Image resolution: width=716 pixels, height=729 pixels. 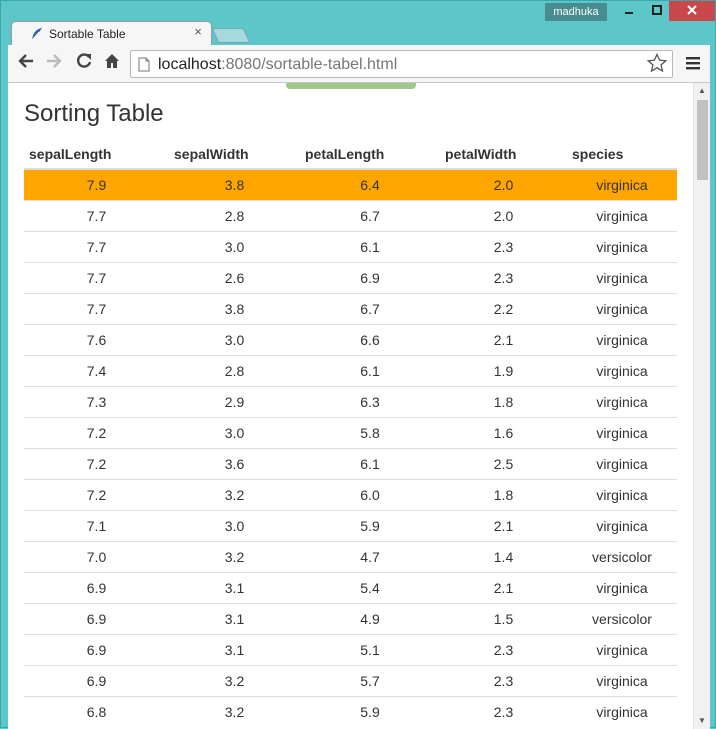 I want to click on scrollbar-thumb, so click(x=702, y=140).